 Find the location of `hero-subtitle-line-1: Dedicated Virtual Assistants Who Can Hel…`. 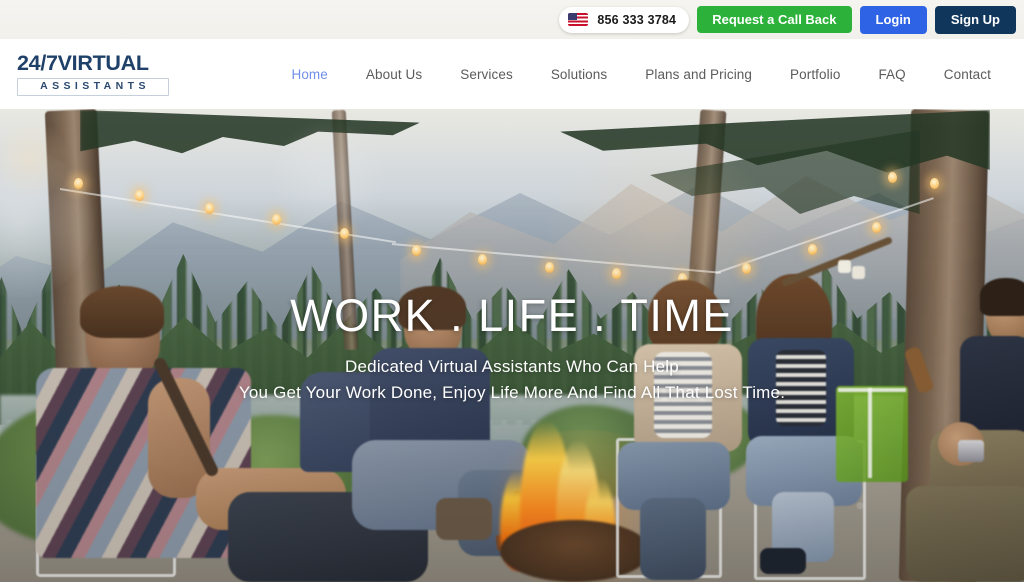

hero-subtitle-line-1: Dedicated Virtual Assistants Who Can Hel… is located at coordinates (512, 366).